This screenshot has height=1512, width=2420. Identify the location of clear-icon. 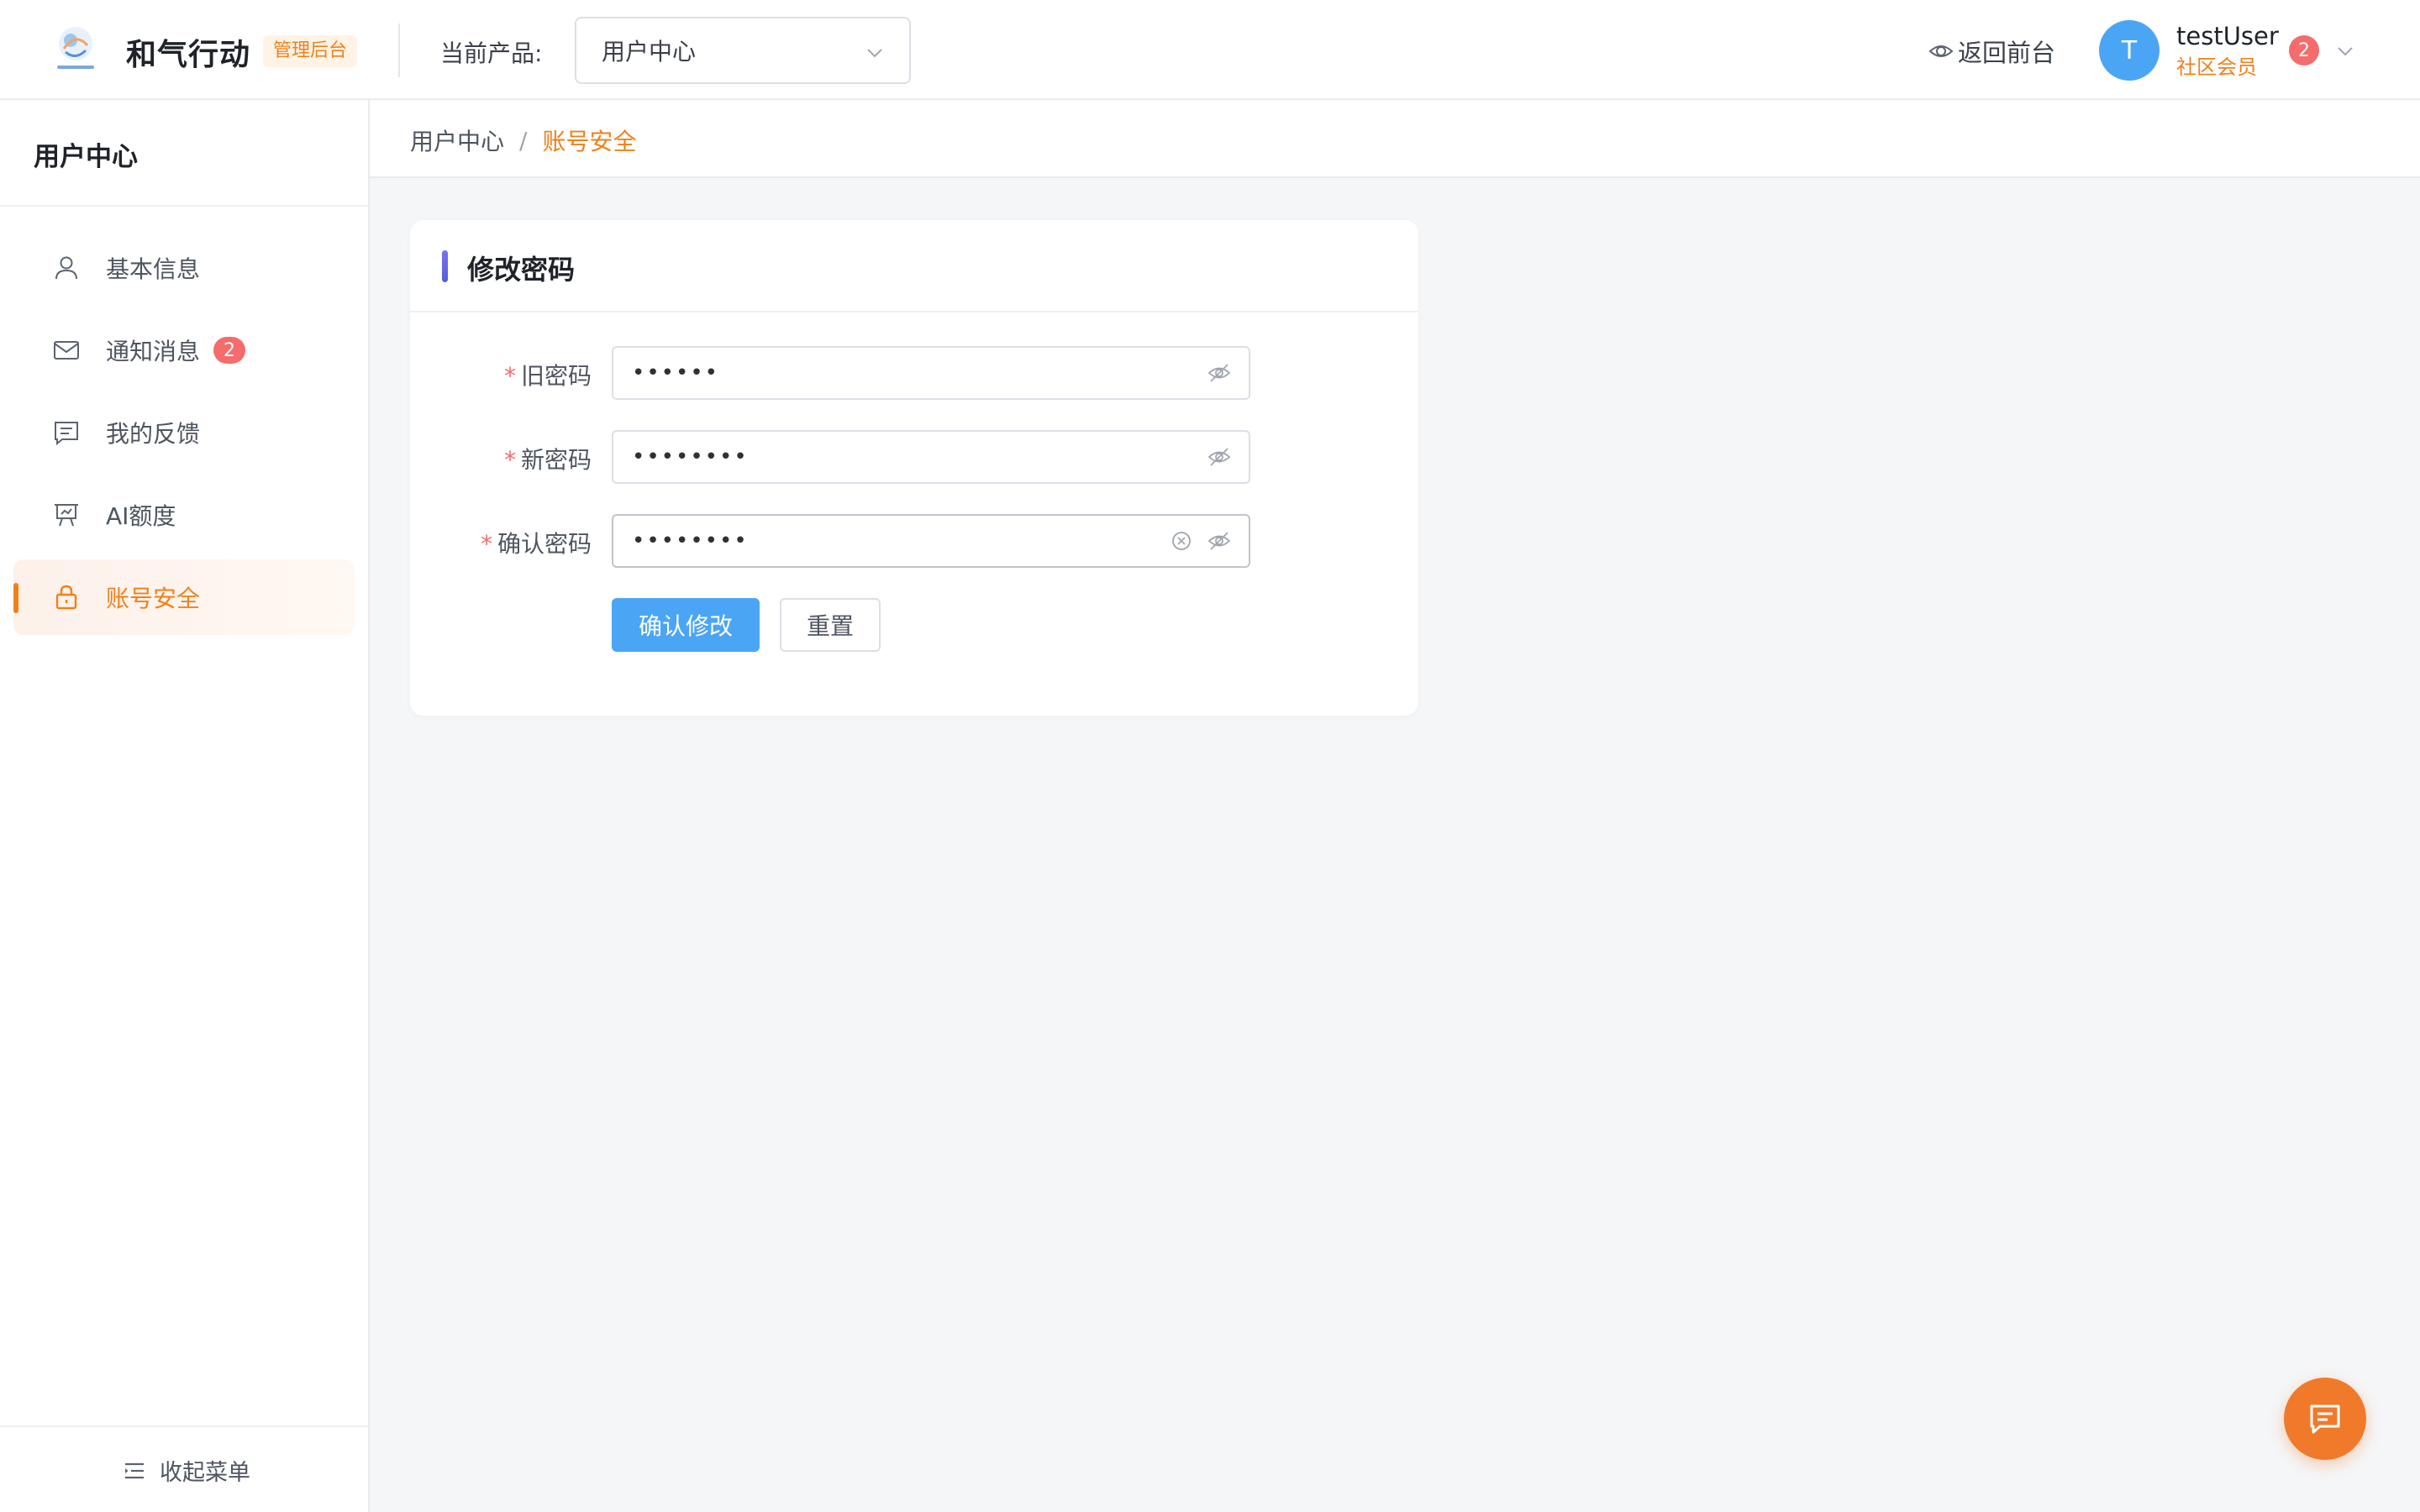
(1181, 541).